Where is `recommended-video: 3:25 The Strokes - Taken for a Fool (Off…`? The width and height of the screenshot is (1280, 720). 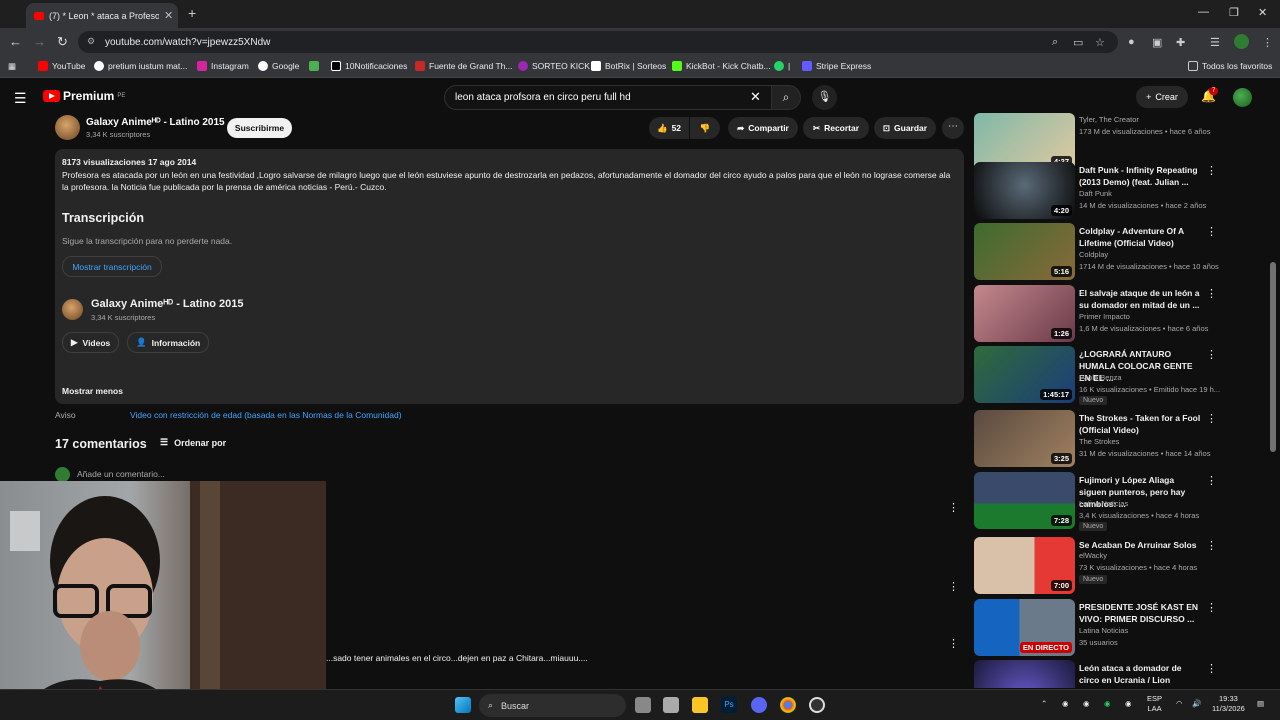 recommended-video: 3:25 The Strokes - Taken for a Fool (Off… is located at coordinates (1119, 439).